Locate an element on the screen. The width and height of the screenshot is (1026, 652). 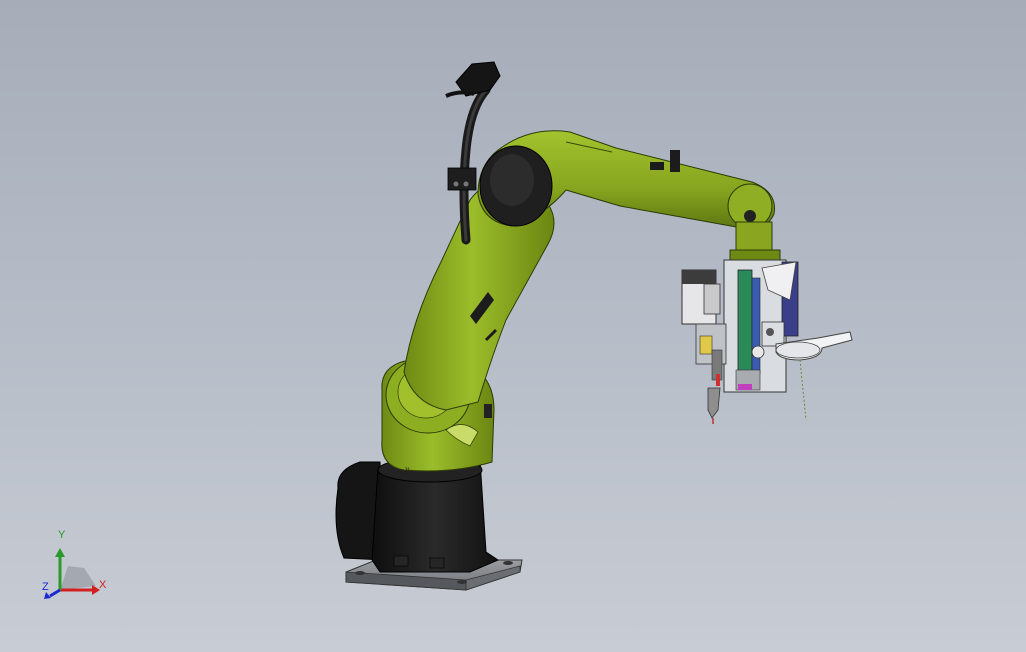
z-axis-label: Z is located at coordinates (45, 587).